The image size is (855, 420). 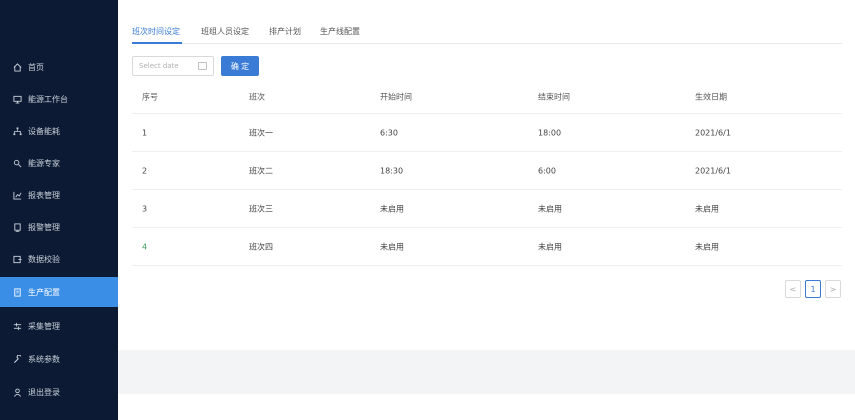 What do you see at coordinates (389, 132) in the screenshot?
I see `table-cell: 6:30` at bounding box center [389, 132].